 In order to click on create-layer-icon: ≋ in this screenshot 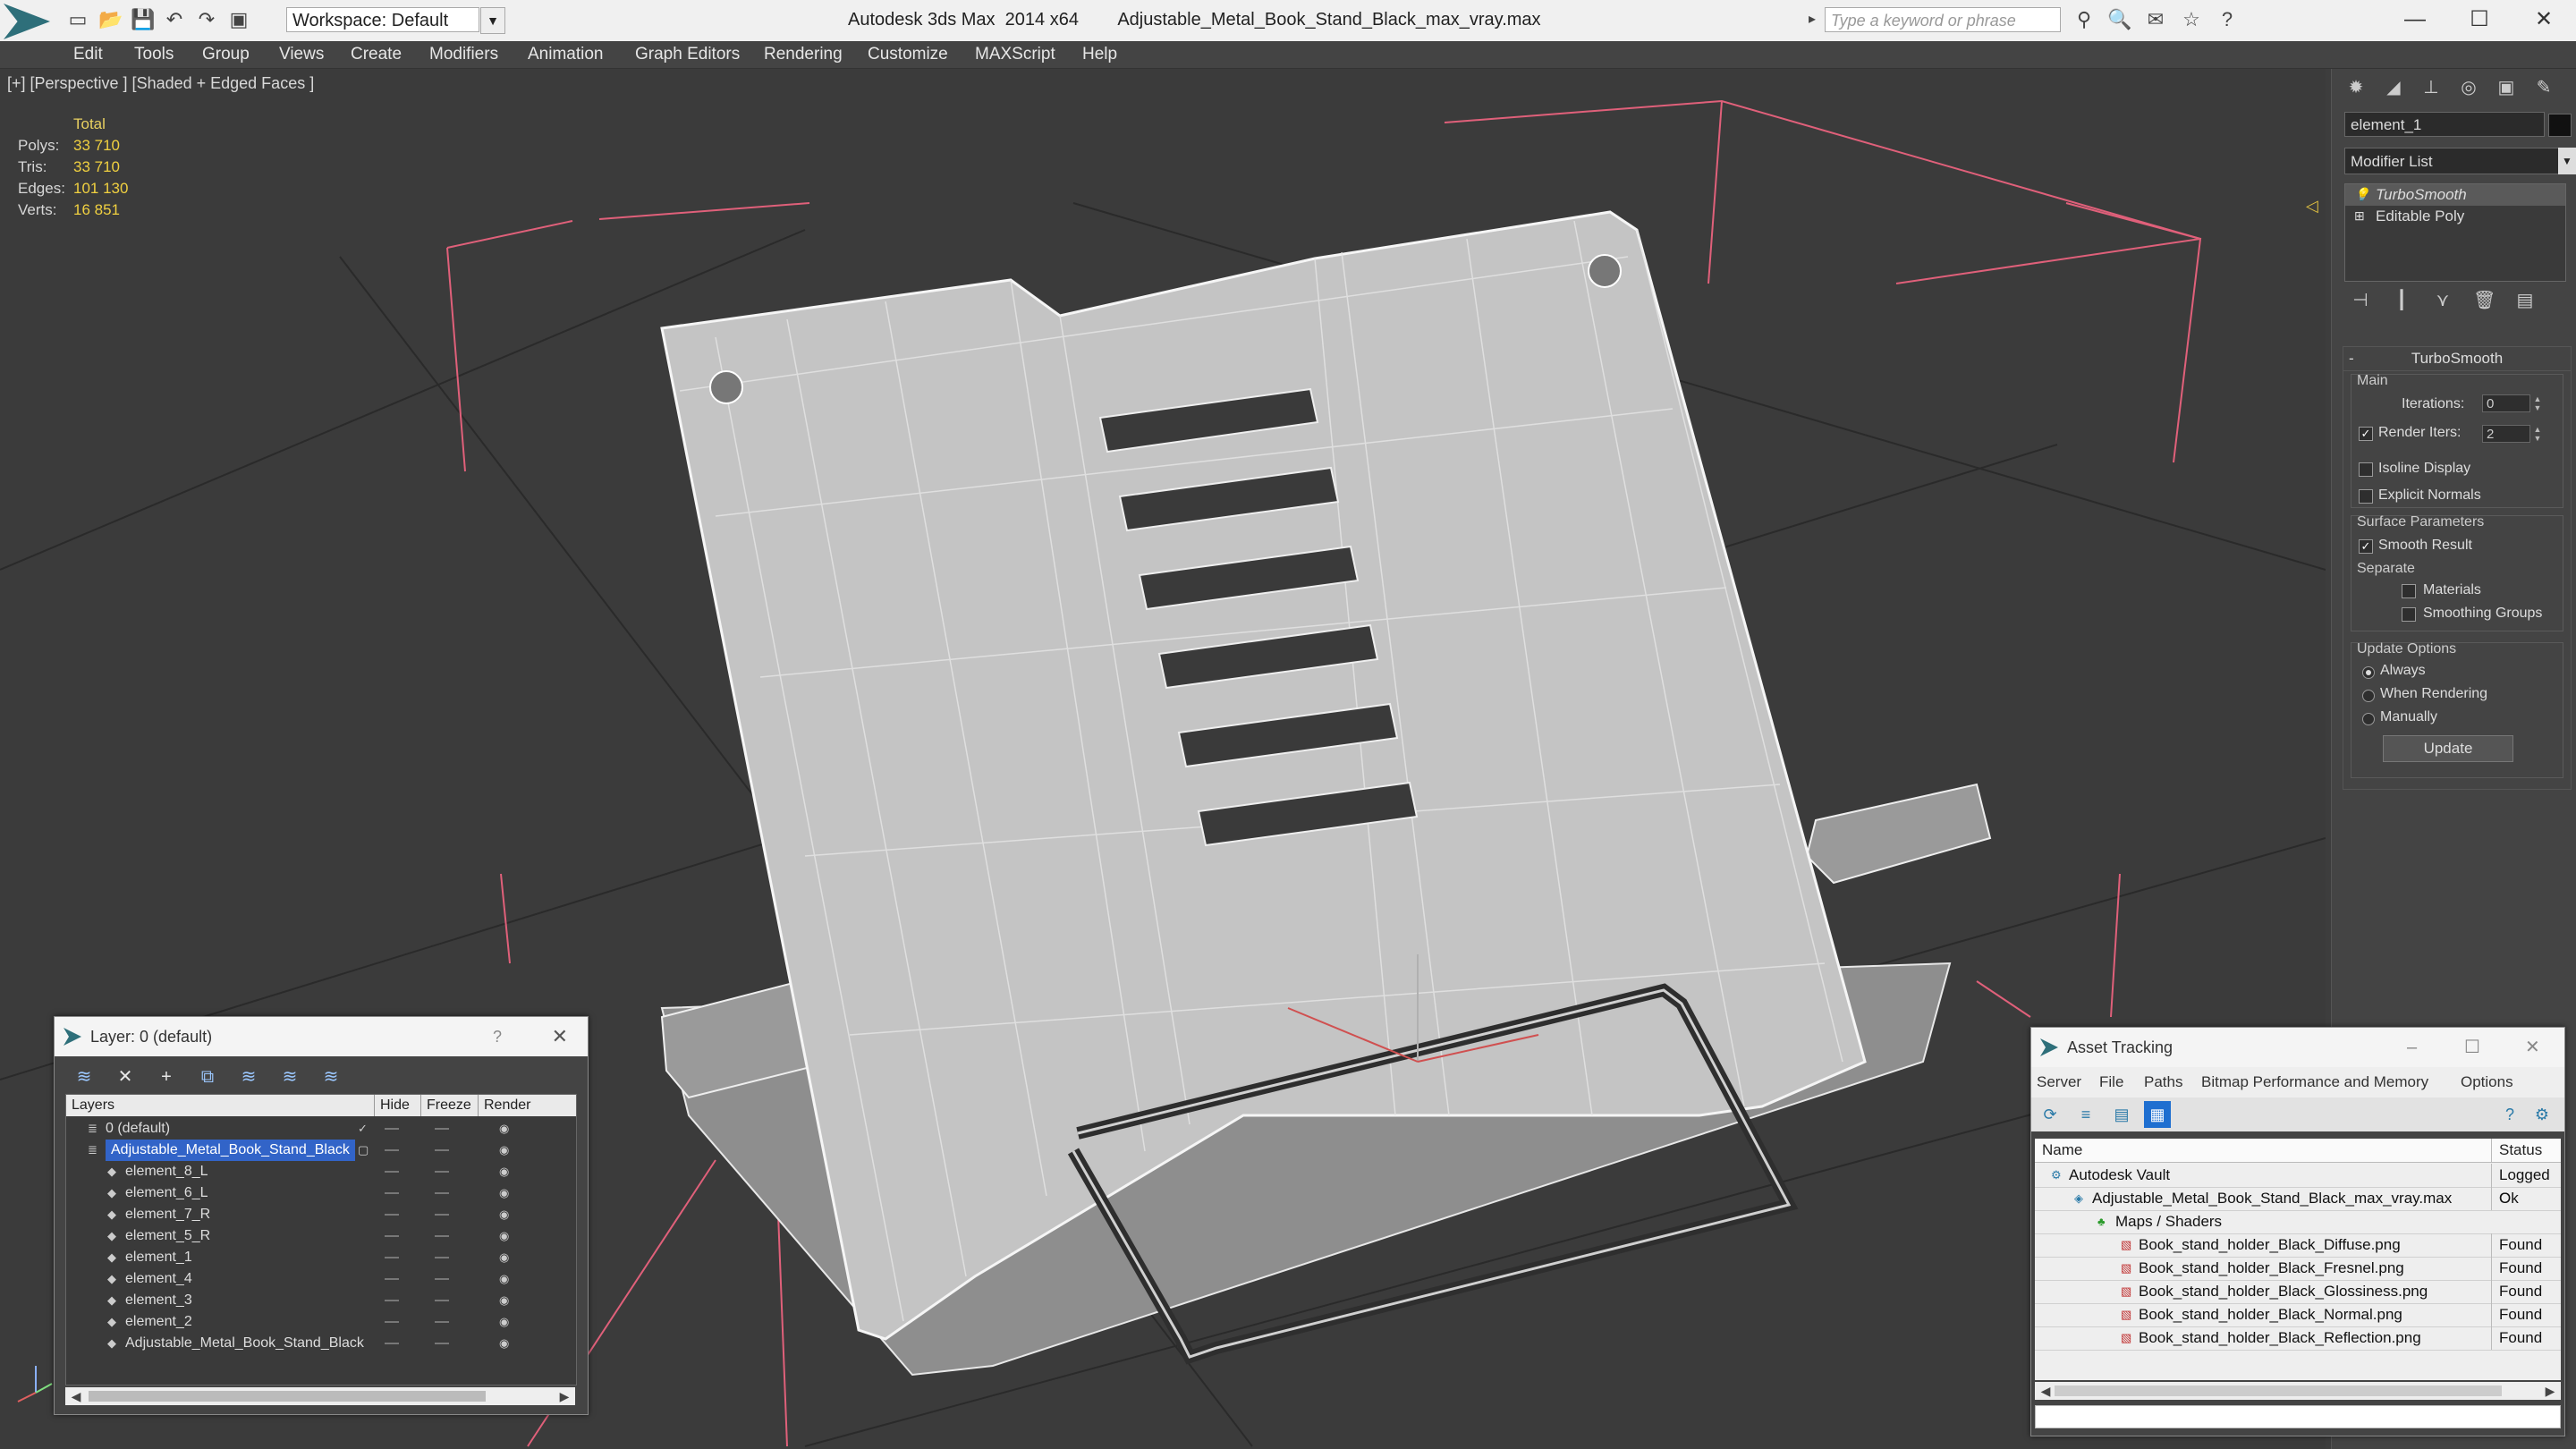, I will do `click(84, 1076)`.